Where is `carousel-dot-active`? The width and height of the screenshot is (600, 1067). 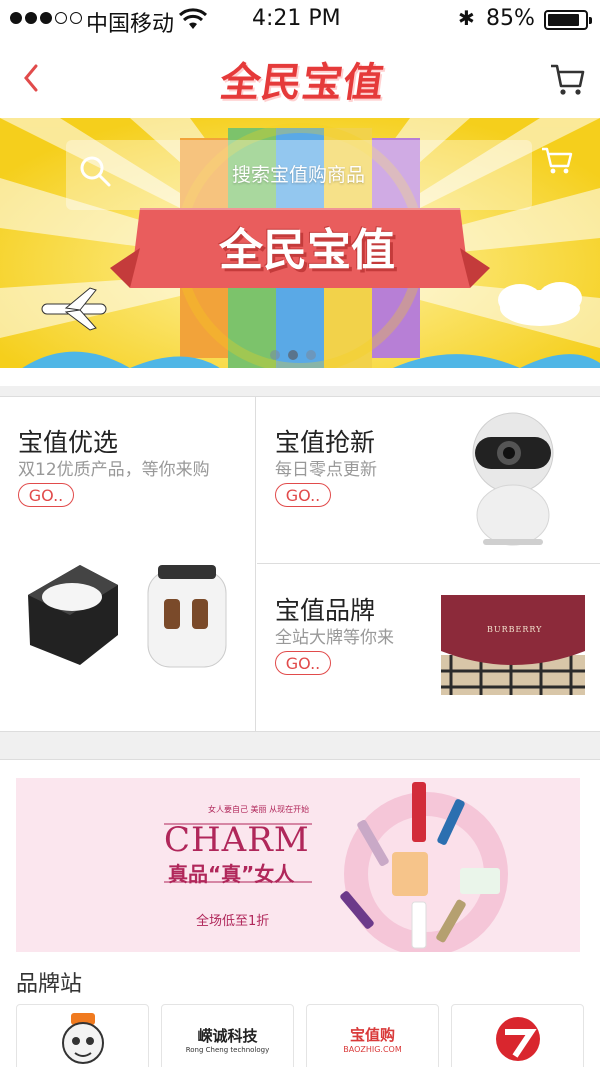
carousel-dot-active is located at coordinates (293, 355).